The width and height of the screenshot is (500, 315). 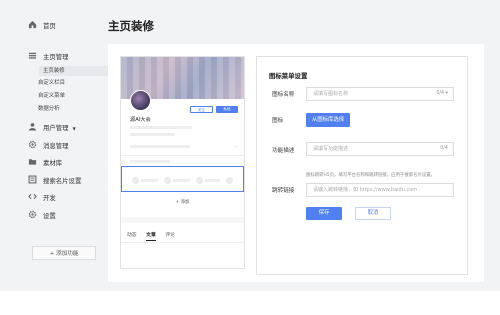 I want to click on follow-button: 关注, so click(x=201, y=109).